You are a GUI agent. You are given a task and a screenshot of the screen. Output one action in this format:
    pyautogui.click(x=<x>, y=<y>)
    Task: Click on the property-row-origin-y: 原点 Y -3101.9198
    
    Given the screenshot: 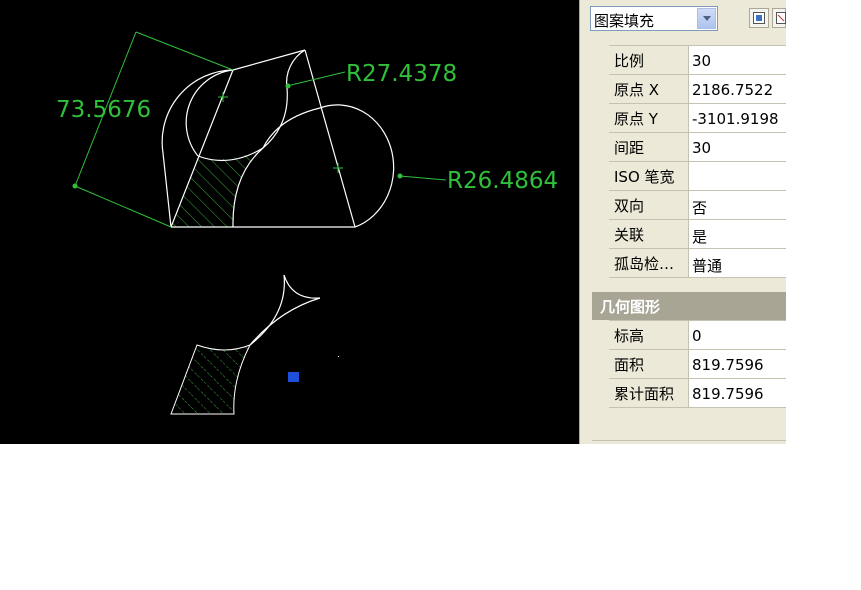 What is the action you would take?
    pyautogui.click(x=697, y=118)
    